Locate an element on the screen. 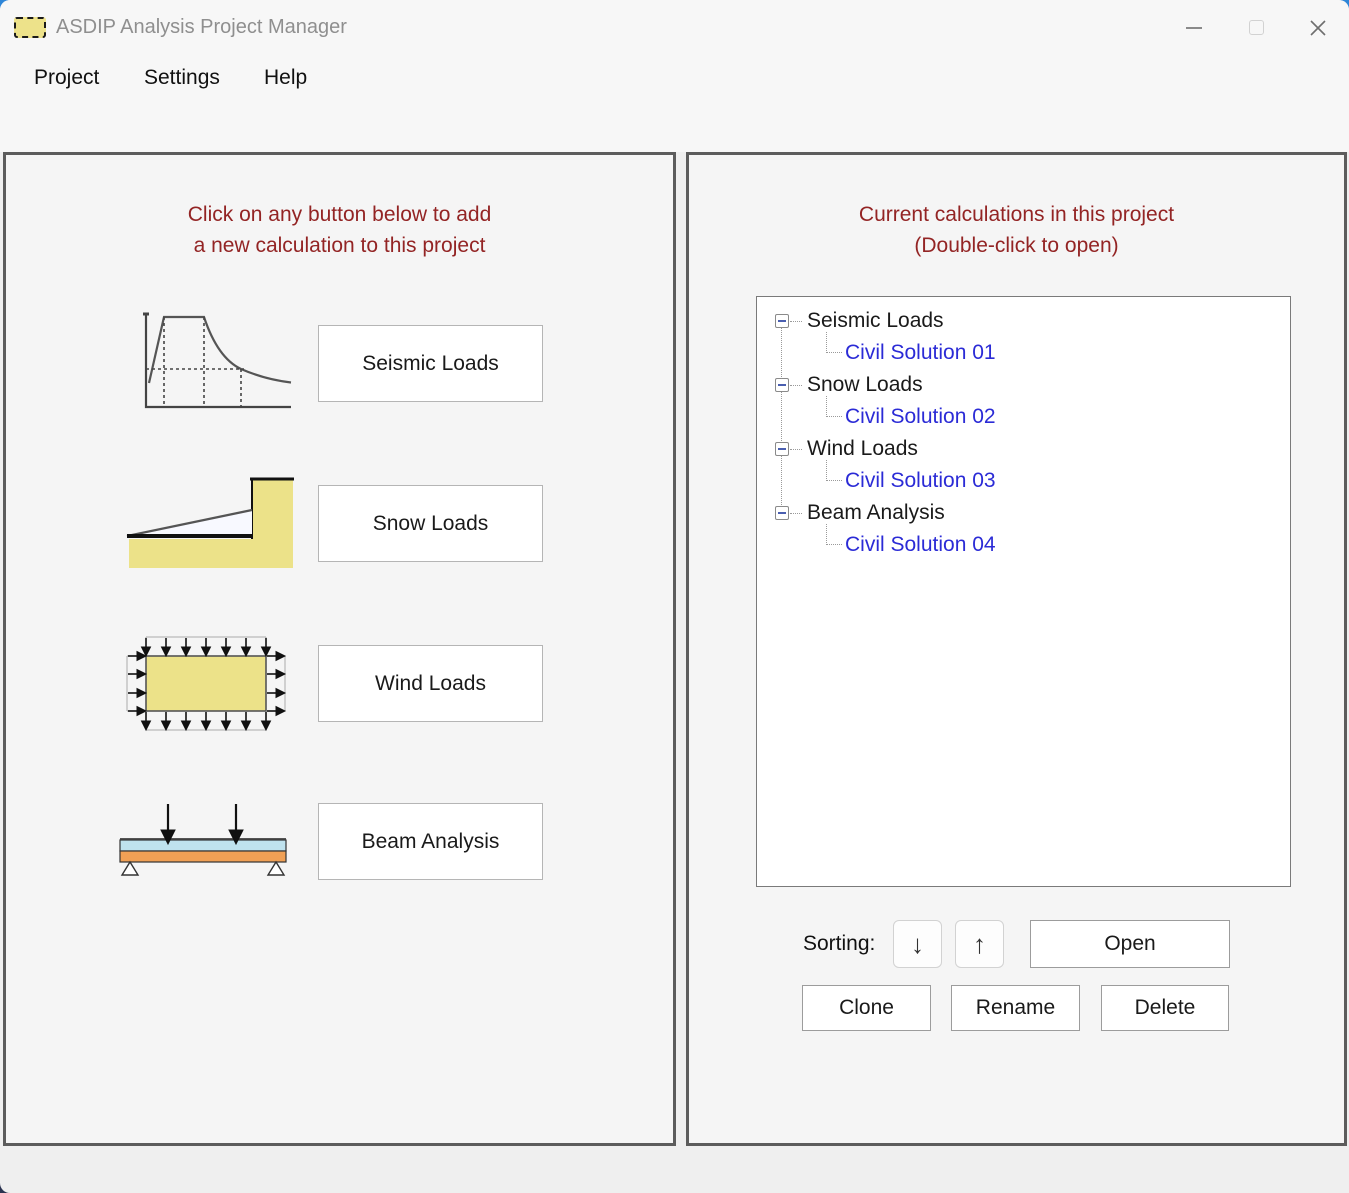  sort-ascending-button: ↑ is located at coordinates (979, 944).